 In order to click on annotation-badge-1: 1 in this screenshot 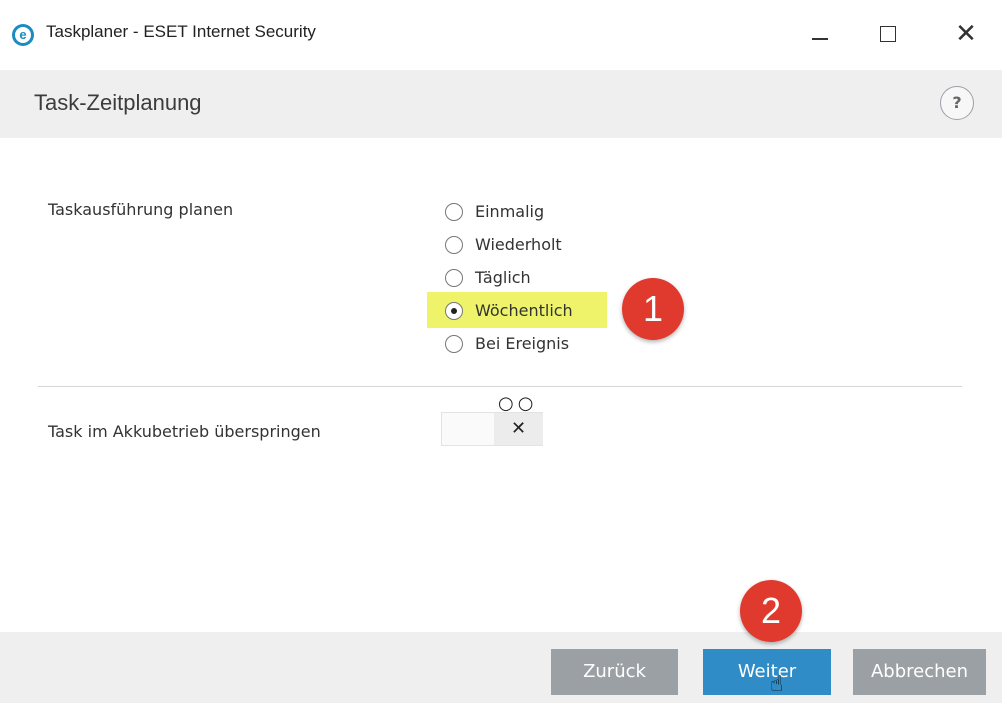, I will do `click(653, 309)`.